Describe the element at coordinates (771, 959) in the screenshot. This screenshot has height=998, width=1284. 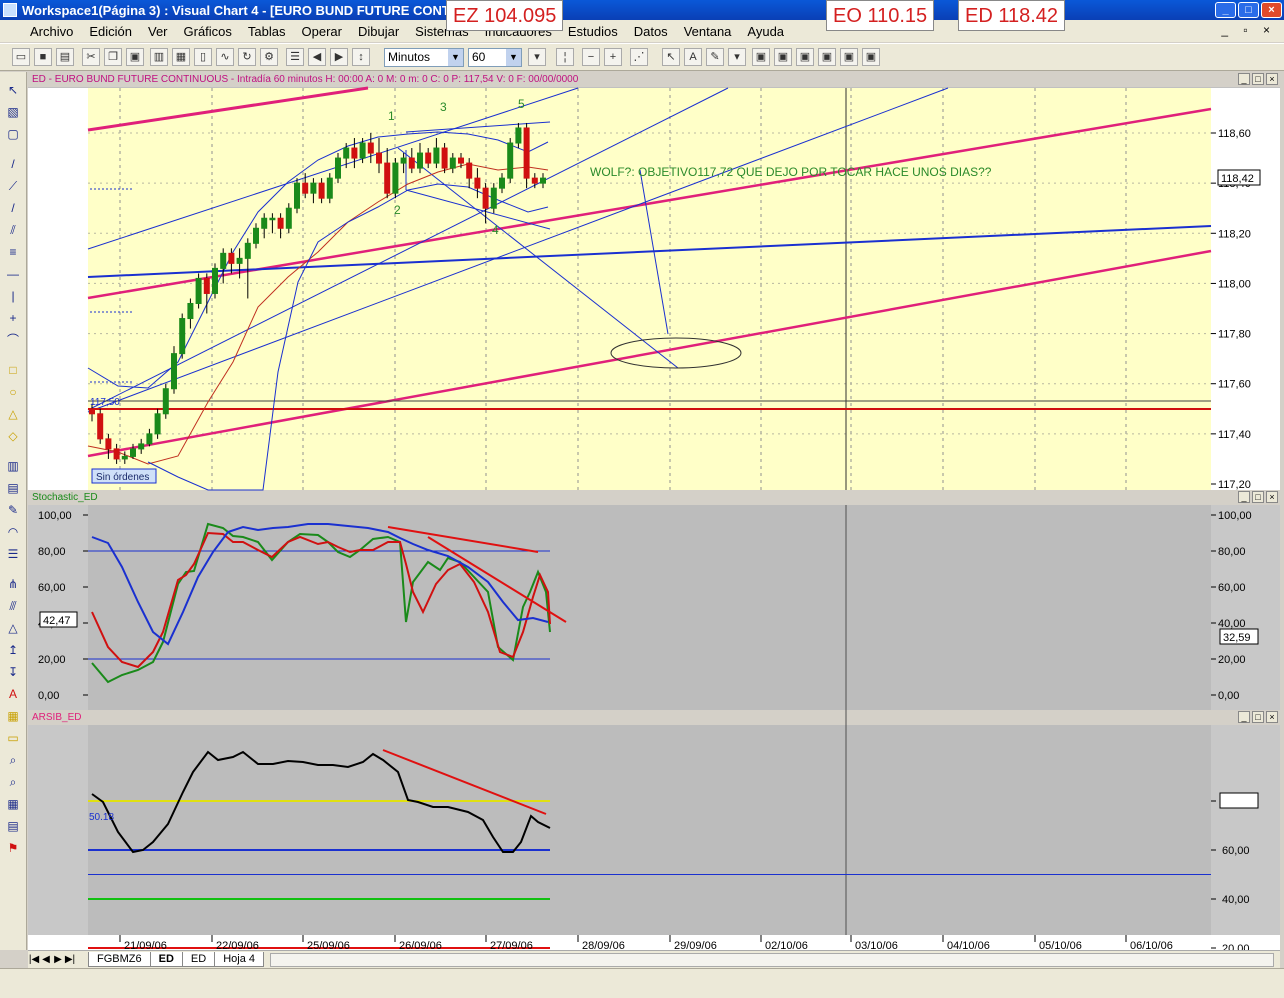
I see `horizontal-scrollbar` at that location.